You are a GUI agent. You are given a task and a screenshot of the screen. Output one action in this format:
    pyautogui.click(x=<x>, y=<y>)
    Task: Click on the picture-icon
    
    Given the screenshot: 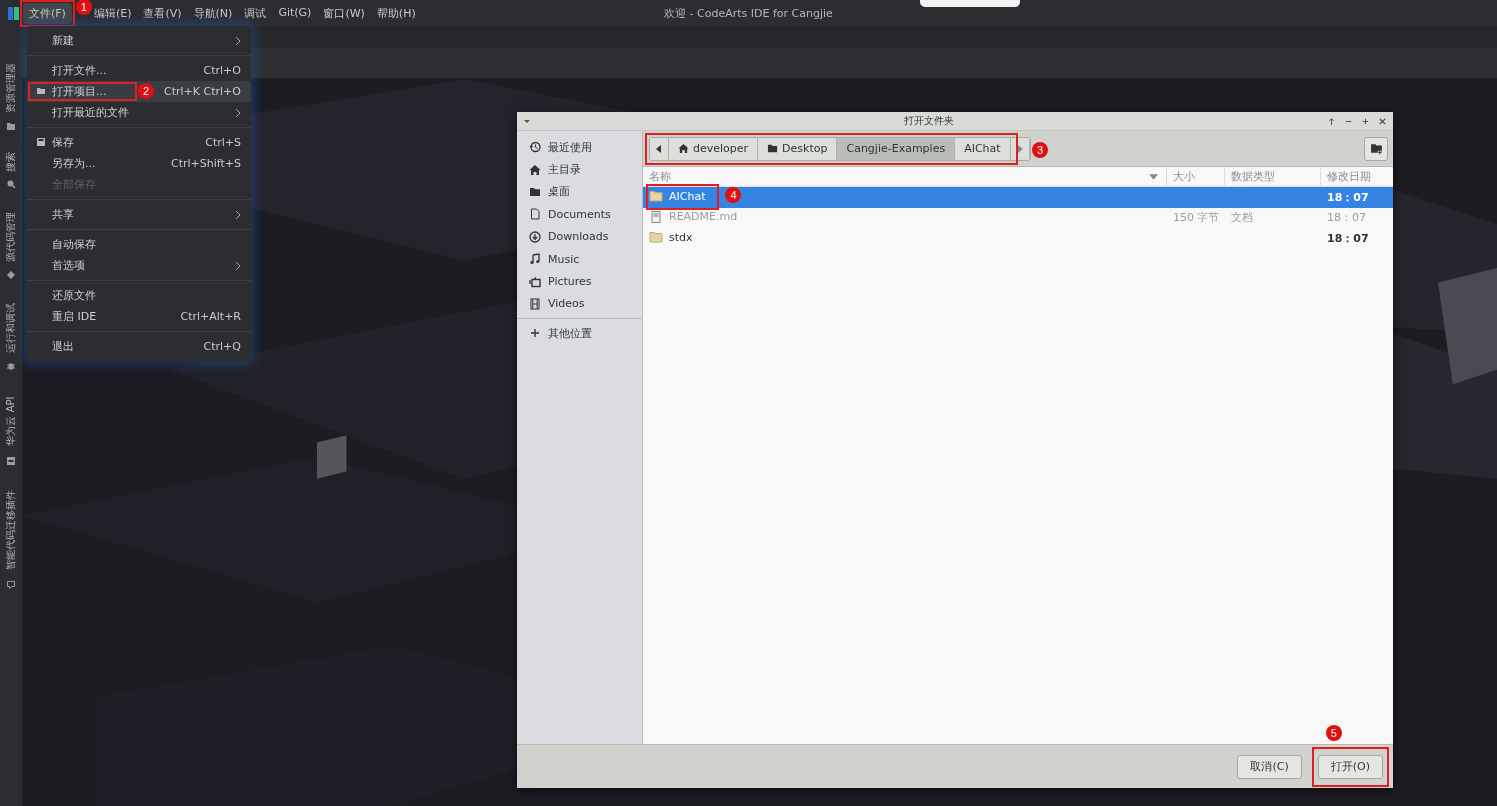 What is the action you would take?
    pyautogui.click(x=535, y=281)
    